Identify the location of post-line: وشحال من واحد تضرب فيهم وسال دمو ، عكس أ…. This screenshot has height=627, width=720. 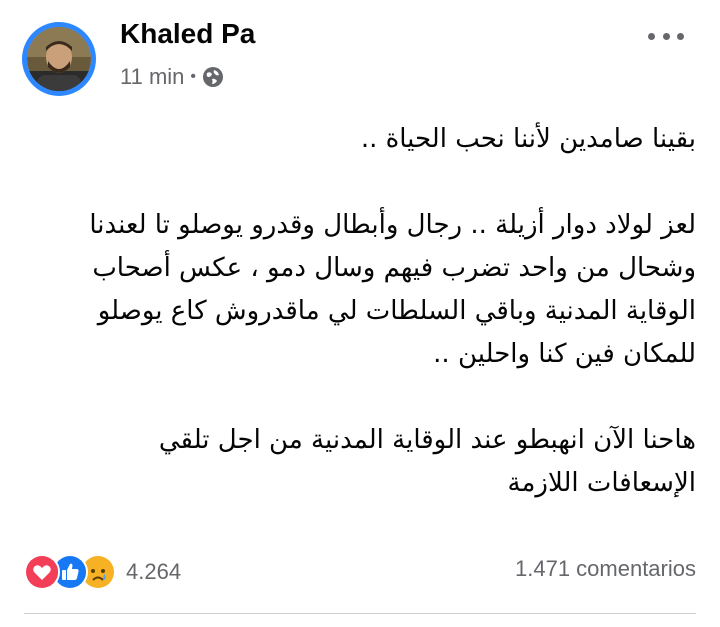
(394, 268).